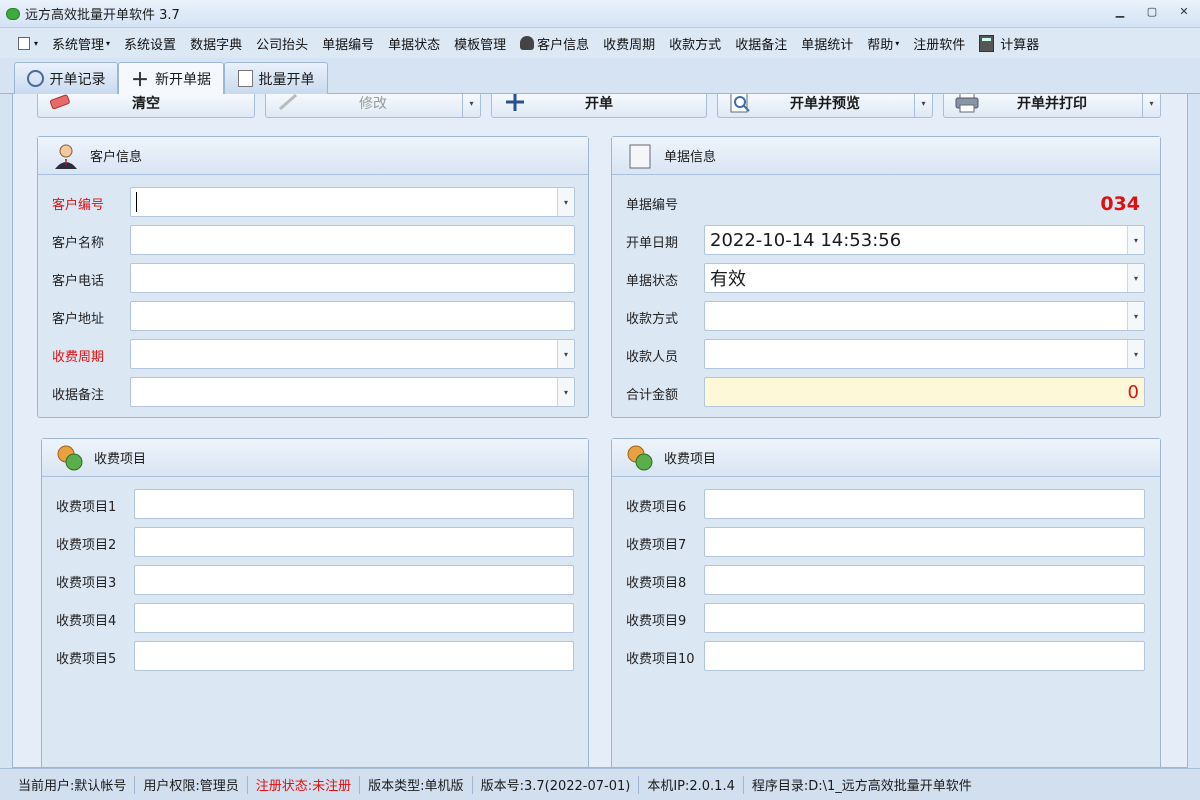  Describe the element at coordinates (315, 458) in the screenshot. I see `fee-items-header-left: 收费项目` at that location.